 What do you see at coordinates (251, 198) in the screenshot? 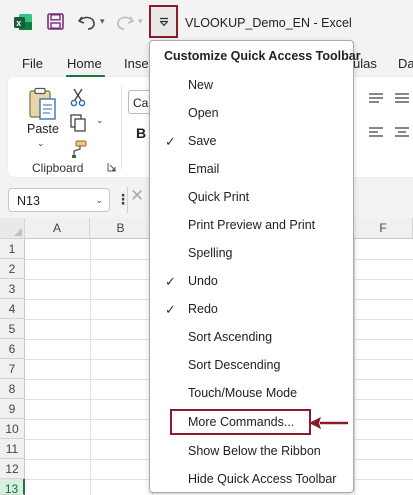
I see `menu-item-quick-print: Quick Print` at bounding box center [251, 198].